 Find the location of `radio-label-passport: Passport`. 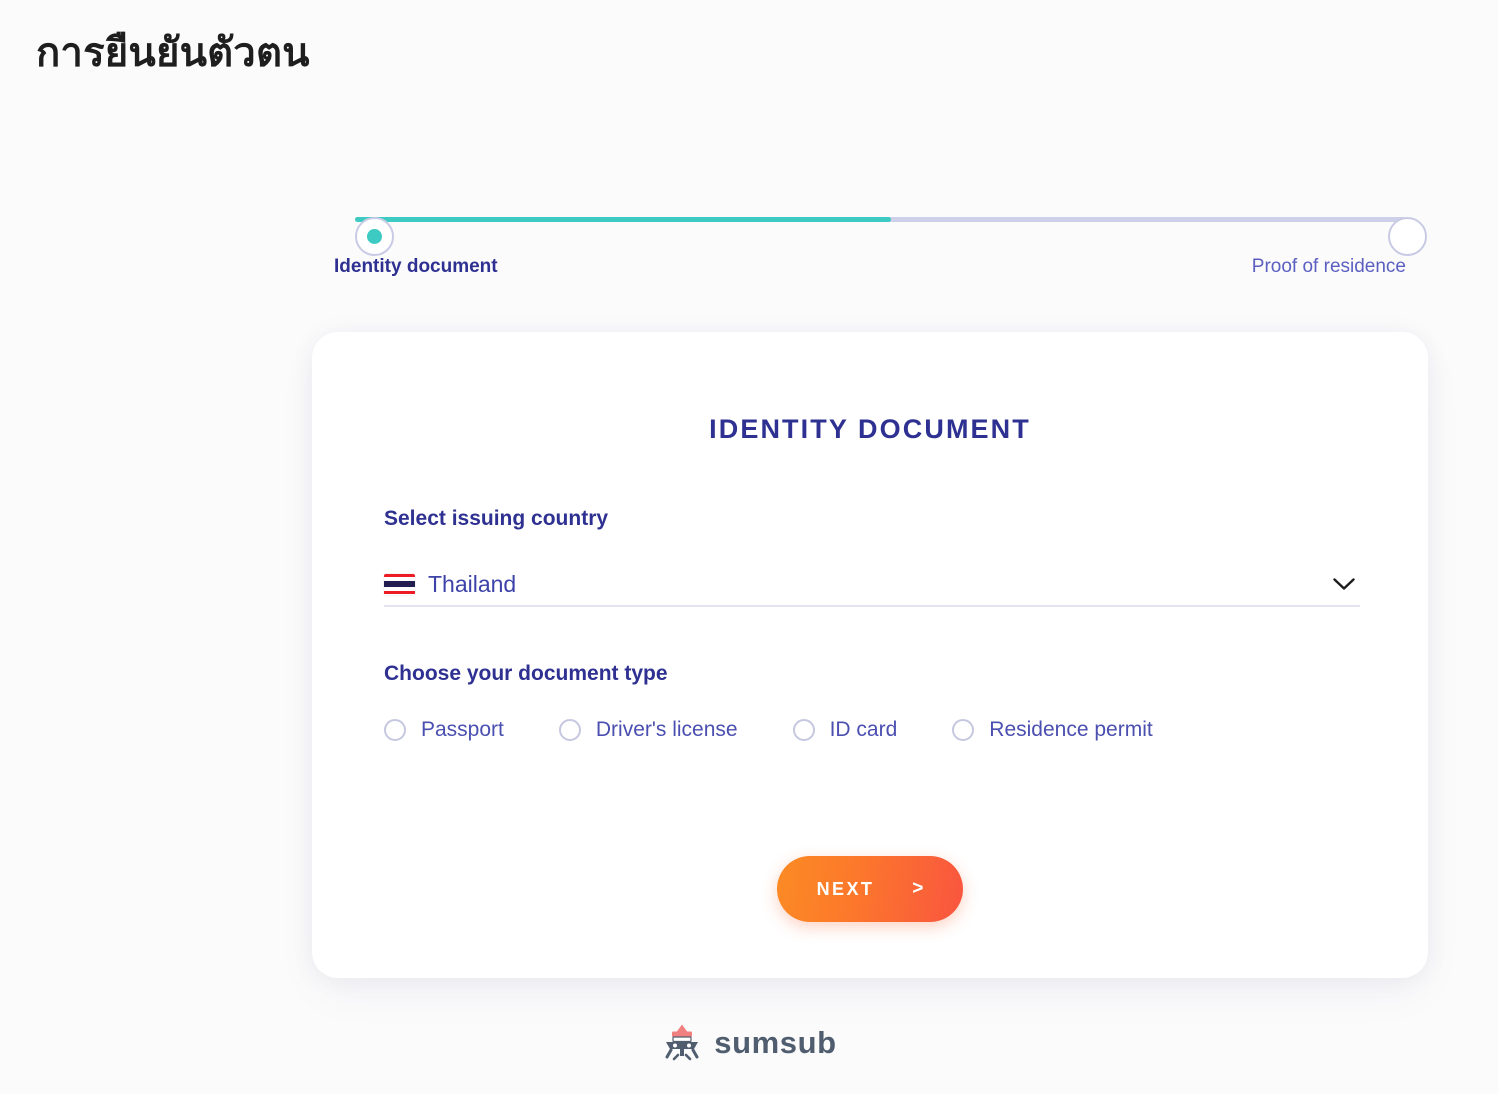

radio-label-passport: Passport is located at coordinates (462, 729).